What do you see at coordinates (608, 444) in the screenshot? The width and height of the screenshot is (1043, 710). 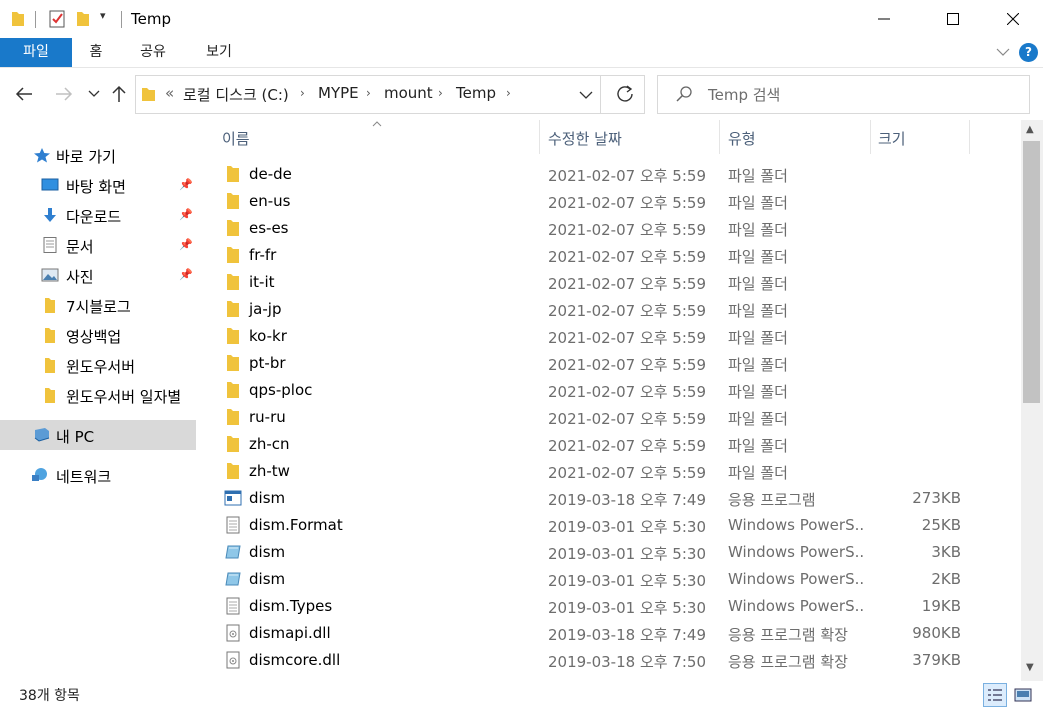 I see `file-row: zh-cn 2021-02-07 오후 5:59 파일 폴더` at bounding box center [608, 444].